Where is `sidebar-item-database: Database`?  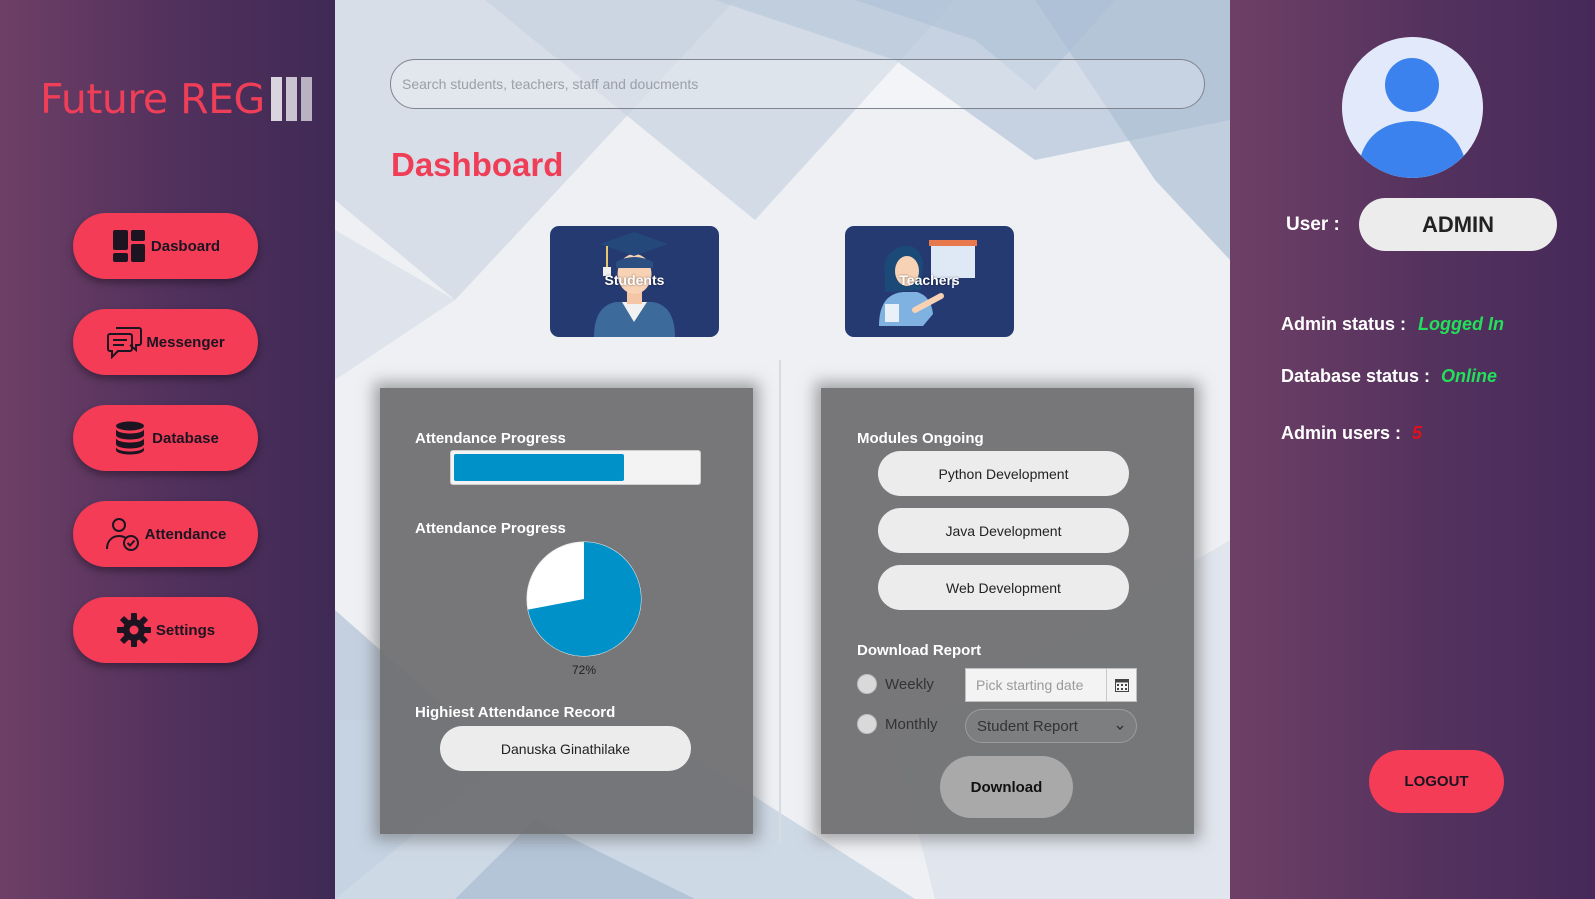
sidebar-item-database: Database is located at coordinates (165, 438).